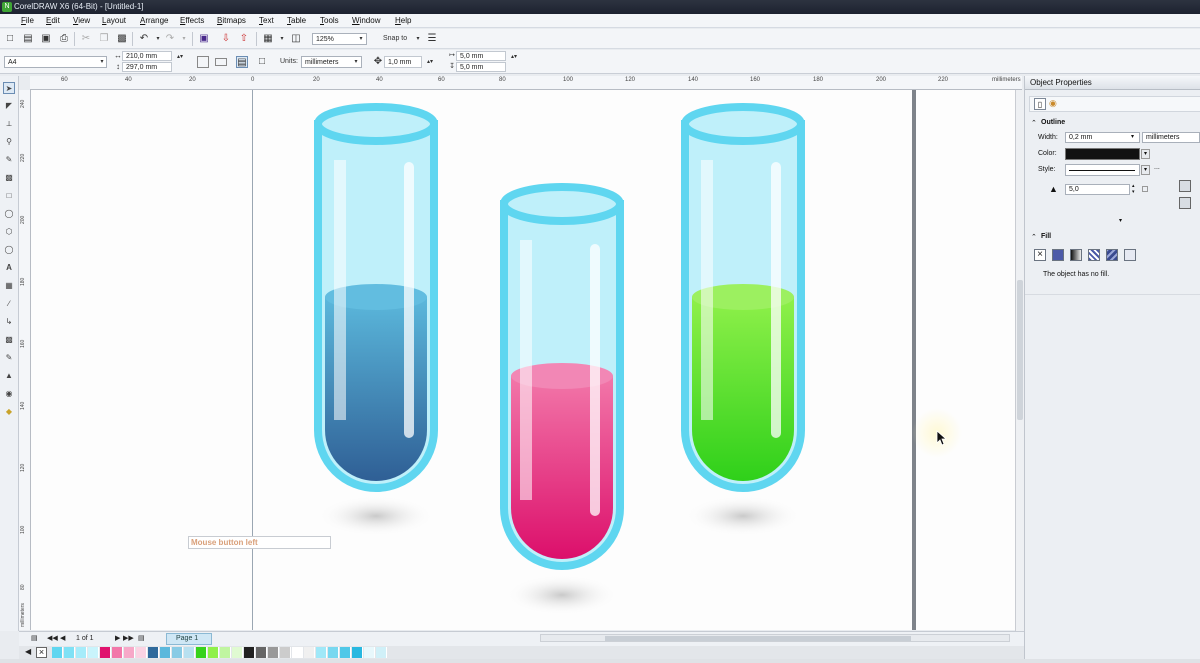 The height and width of the screenshot is (663, 1200). What do you see at coordinates (122, 39) in the screenshot?
I see `paste-icon: ▩` at bounding box center [122, 39].